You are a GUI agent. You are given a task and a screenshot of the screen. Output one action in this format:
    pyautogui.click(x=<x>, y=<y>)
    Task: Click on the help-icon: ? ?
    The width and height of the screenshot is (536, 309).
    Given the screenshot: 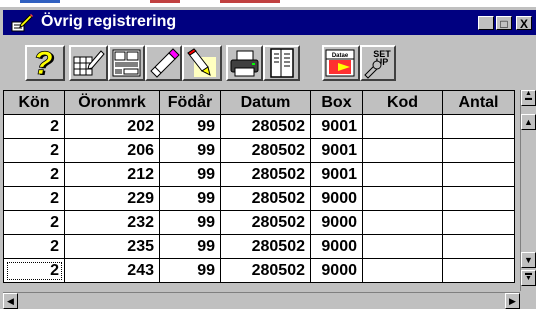 What is the action you would take?
    pyautogui.click(x=44, y=63)
    